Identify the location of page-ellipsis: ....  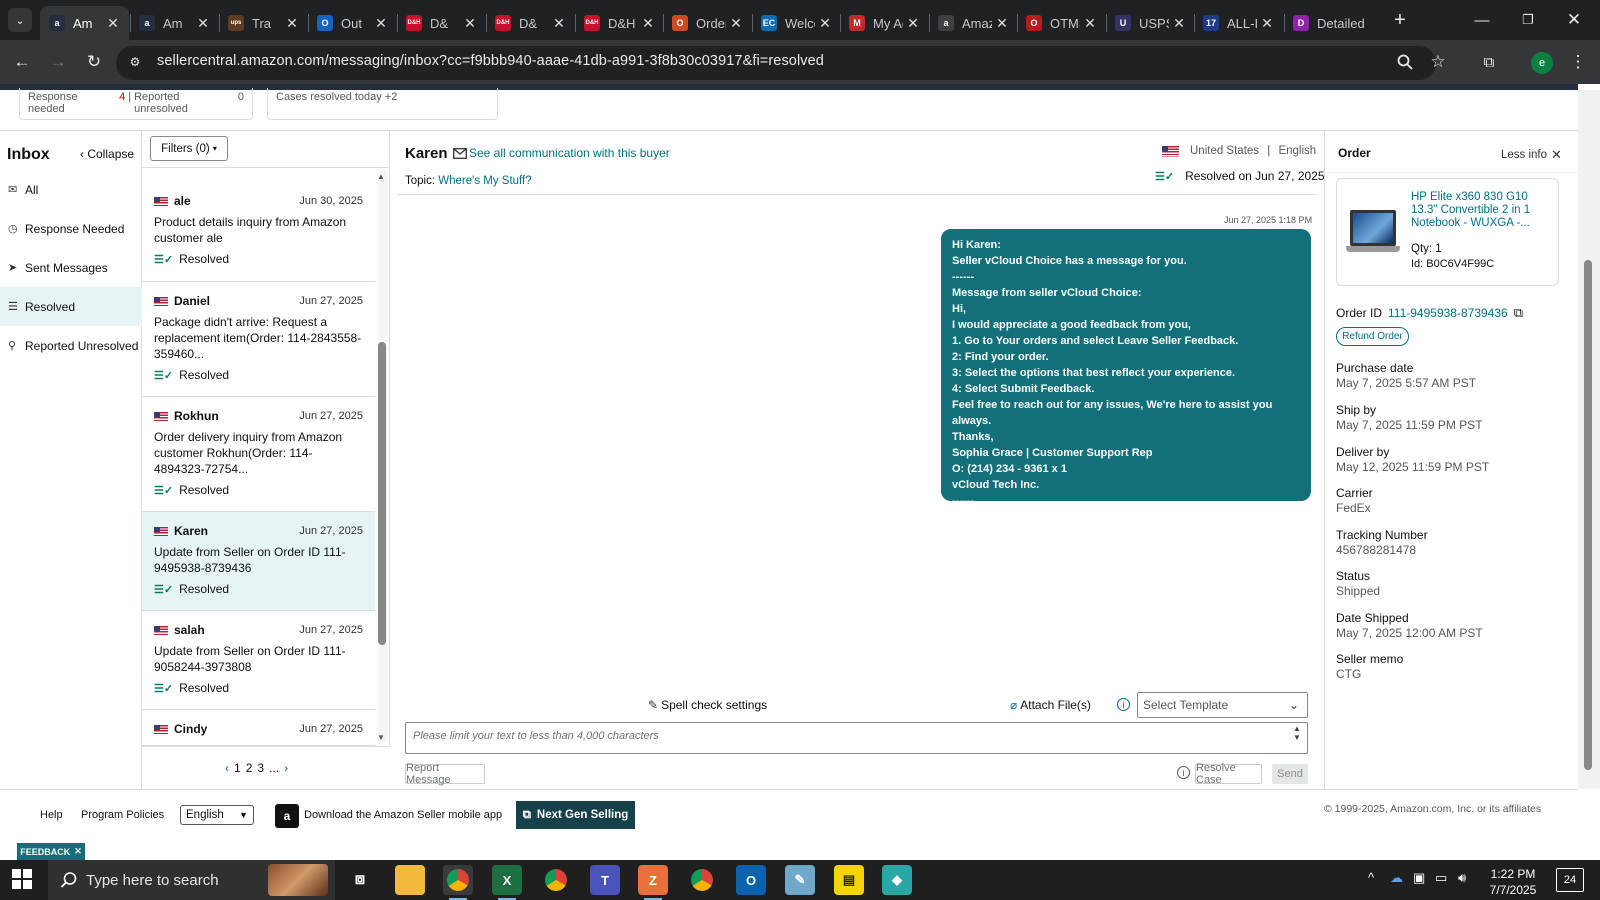
(274, 768).